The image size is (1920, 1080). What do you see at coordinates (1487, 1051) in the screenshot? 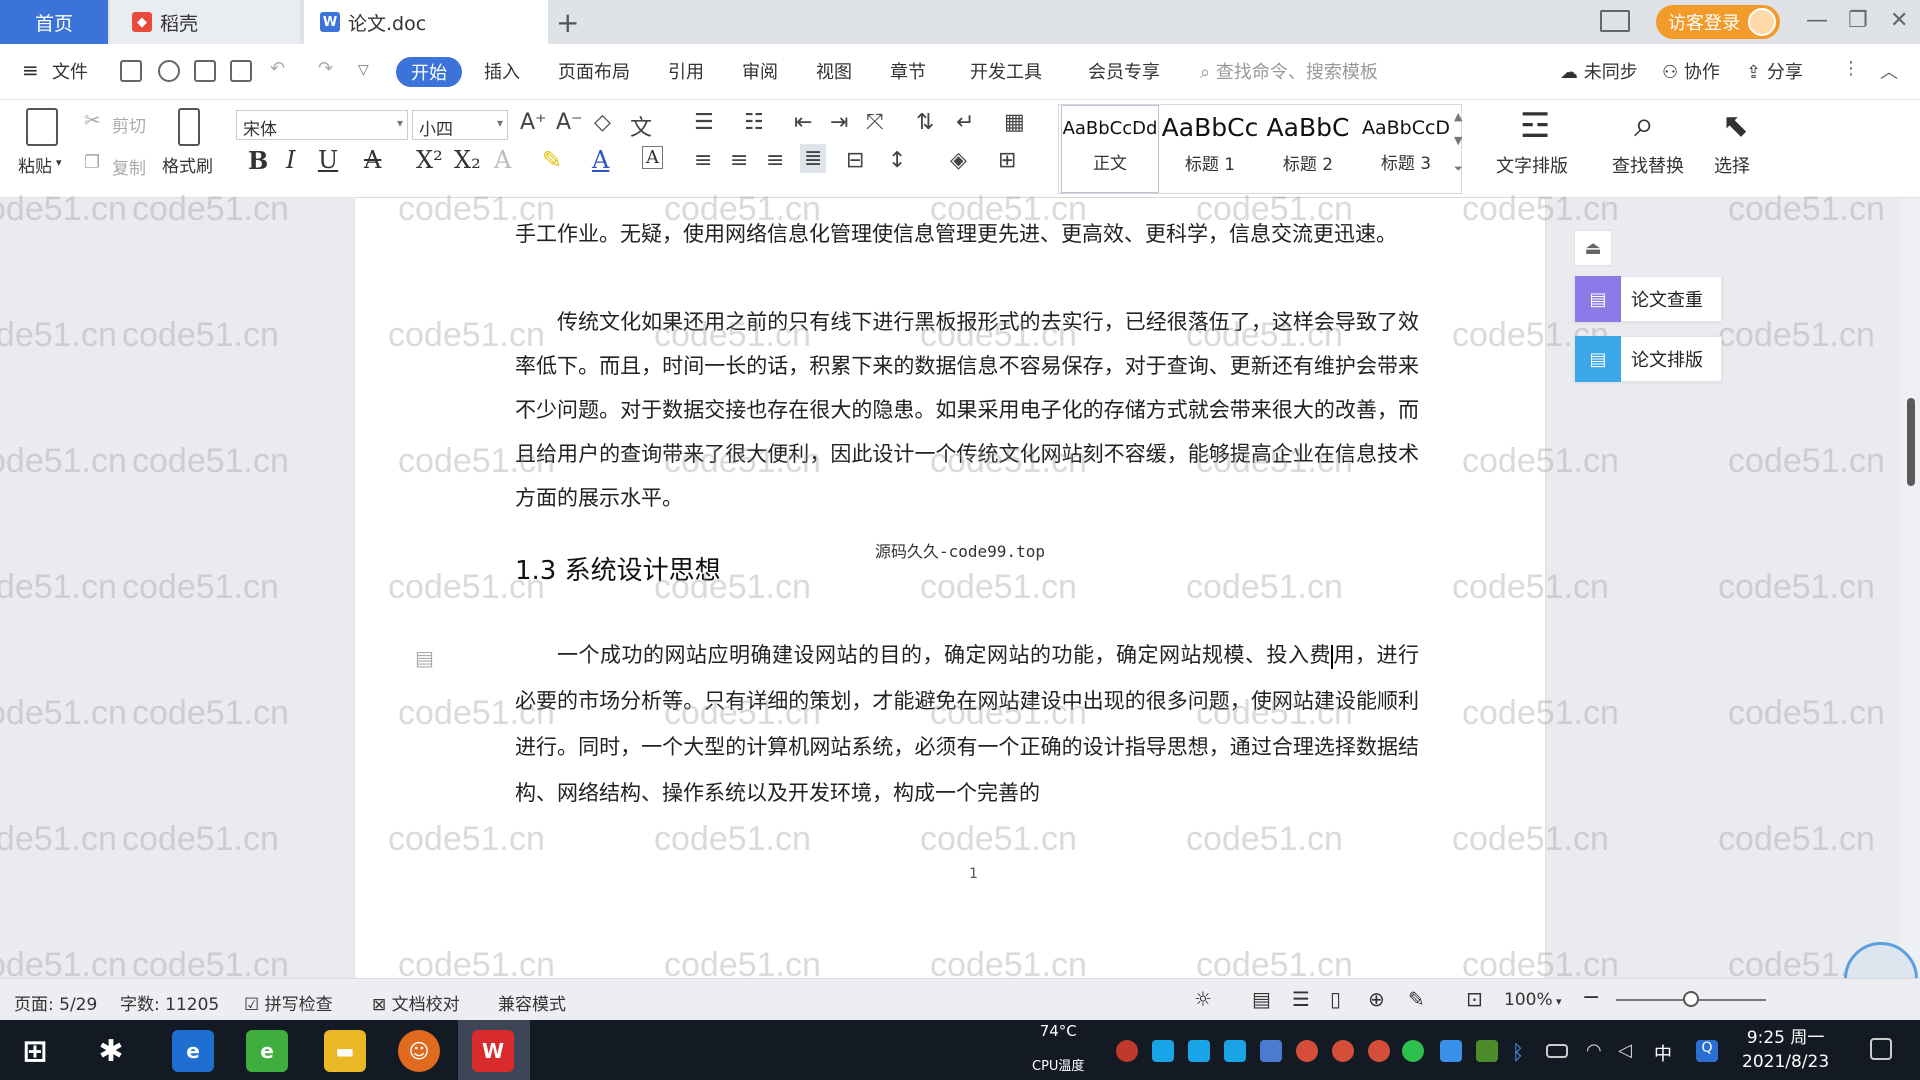
I see `nvidia-icon` at bounding box center [1487, 1051].